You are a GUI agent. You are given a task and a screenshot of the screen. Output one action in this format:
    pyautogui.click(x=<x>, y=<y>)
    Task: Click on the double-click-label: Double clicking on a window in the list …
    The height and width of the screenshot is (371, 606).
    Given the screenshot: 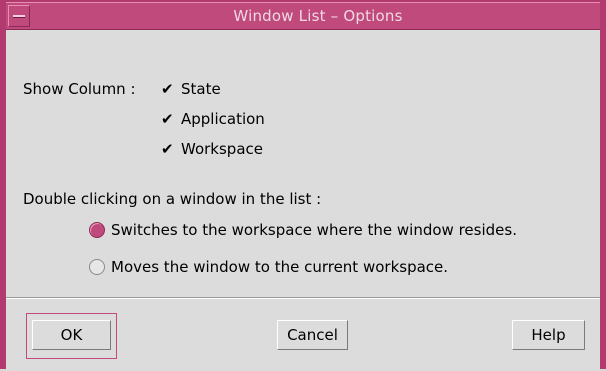 What is the action you would take?
    pyautogui.click(x=172, y=199)
    